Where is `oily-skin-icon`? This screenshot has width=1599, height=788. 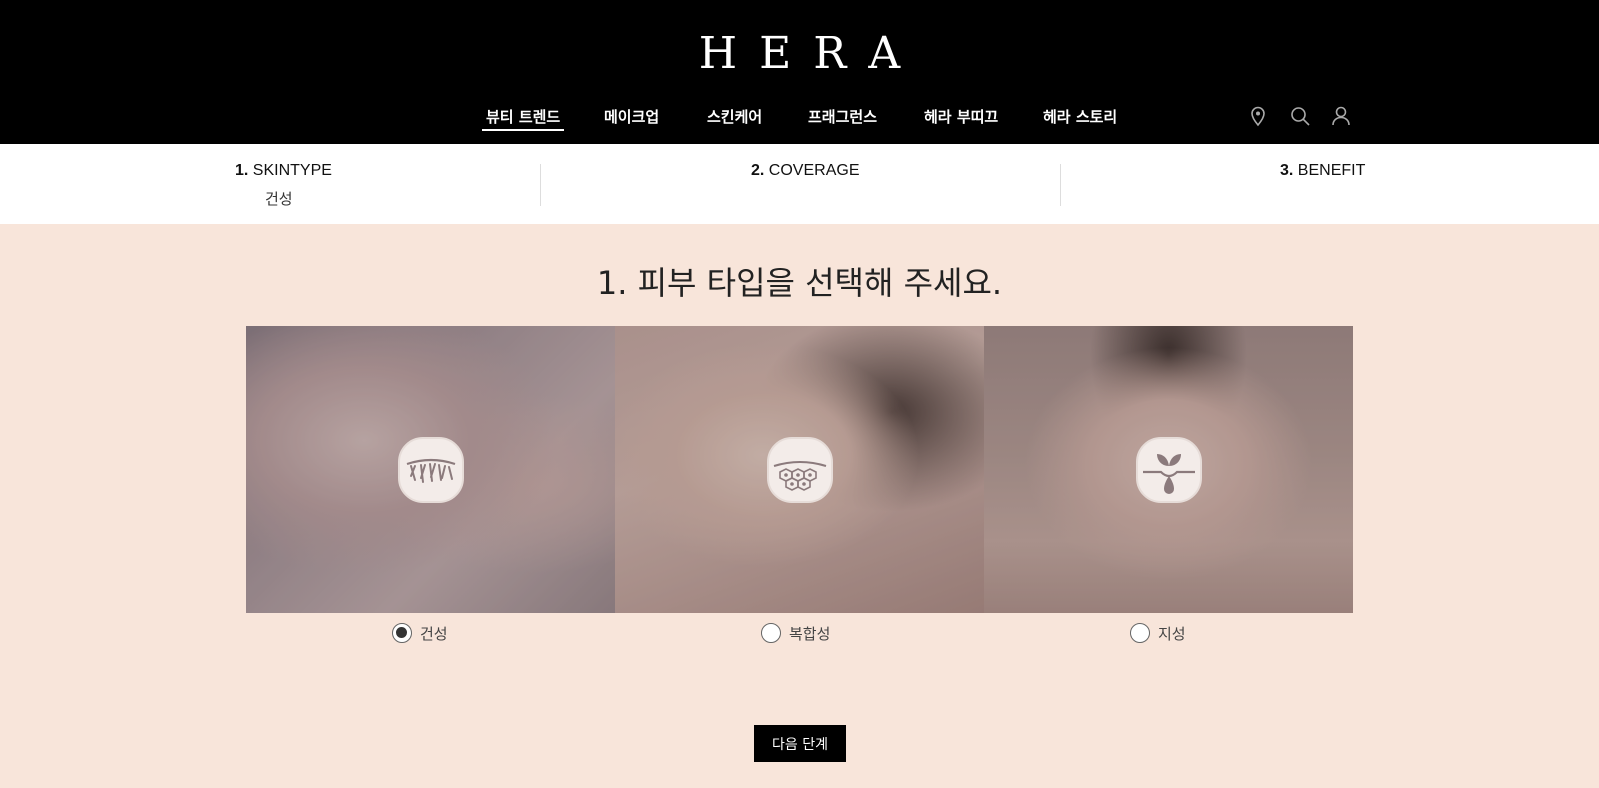 oily-skin-icon is located at coordinates (1169, 470).